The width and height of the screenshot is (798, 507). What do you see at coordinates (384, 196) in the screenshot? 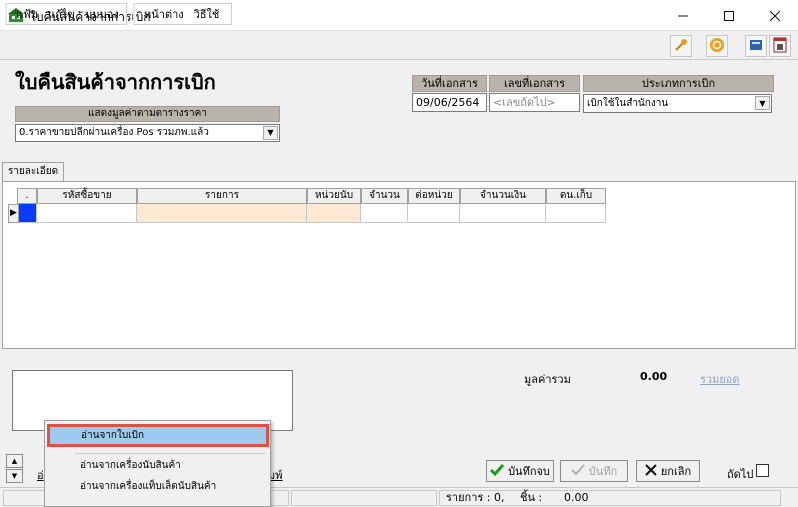
I see `grid-header-qty: จำนวน` at bounding box center [384, 196].